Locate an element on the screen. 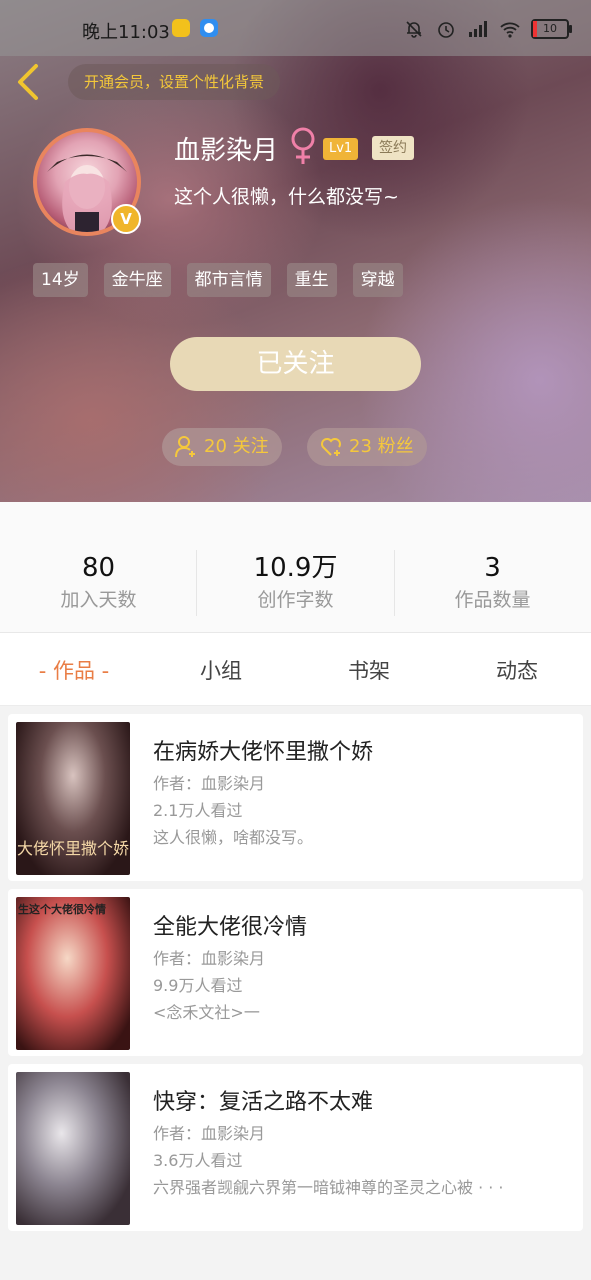  tab-bookshelf: 书架 is located at coordinates (369, 670).